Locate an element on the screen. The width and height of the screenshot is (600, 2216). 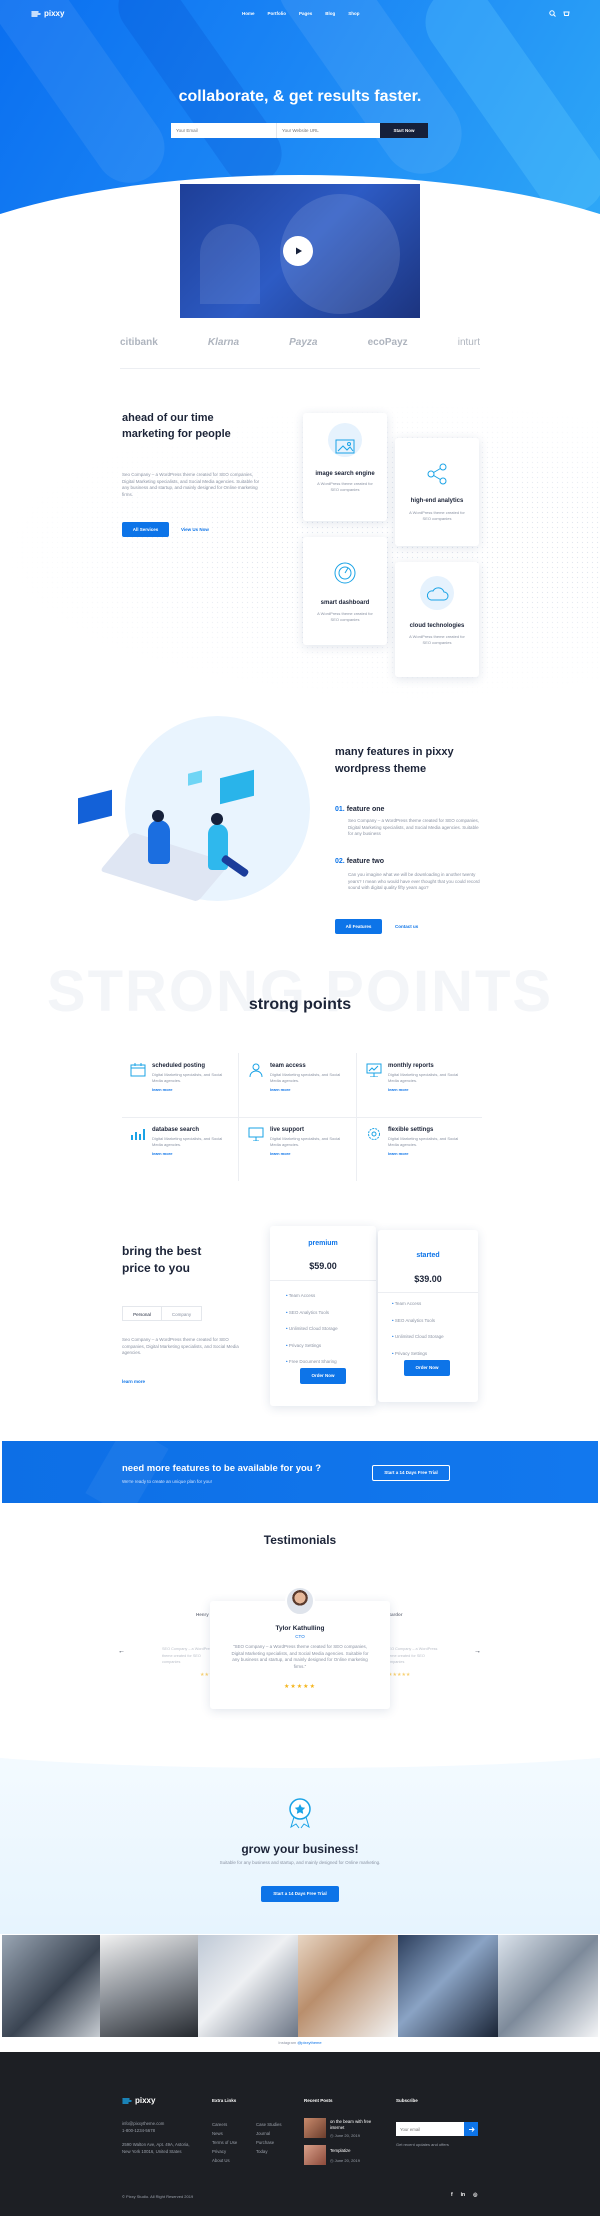
strong-point-title: scheduled posting is located at coordinates (179, 1066).